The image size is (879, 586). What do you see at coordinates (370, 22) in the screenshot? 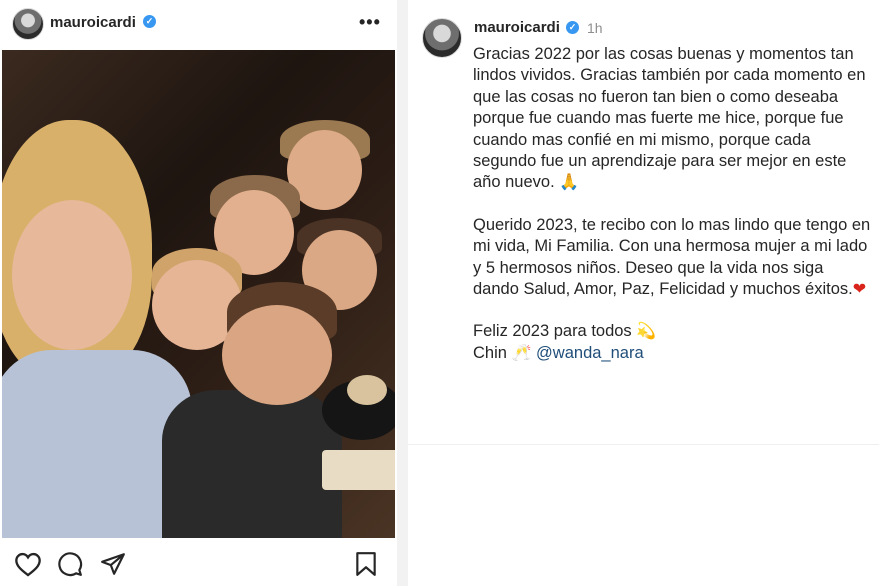
I see `more-options-icon: •••` at bounding box center [370, 22].